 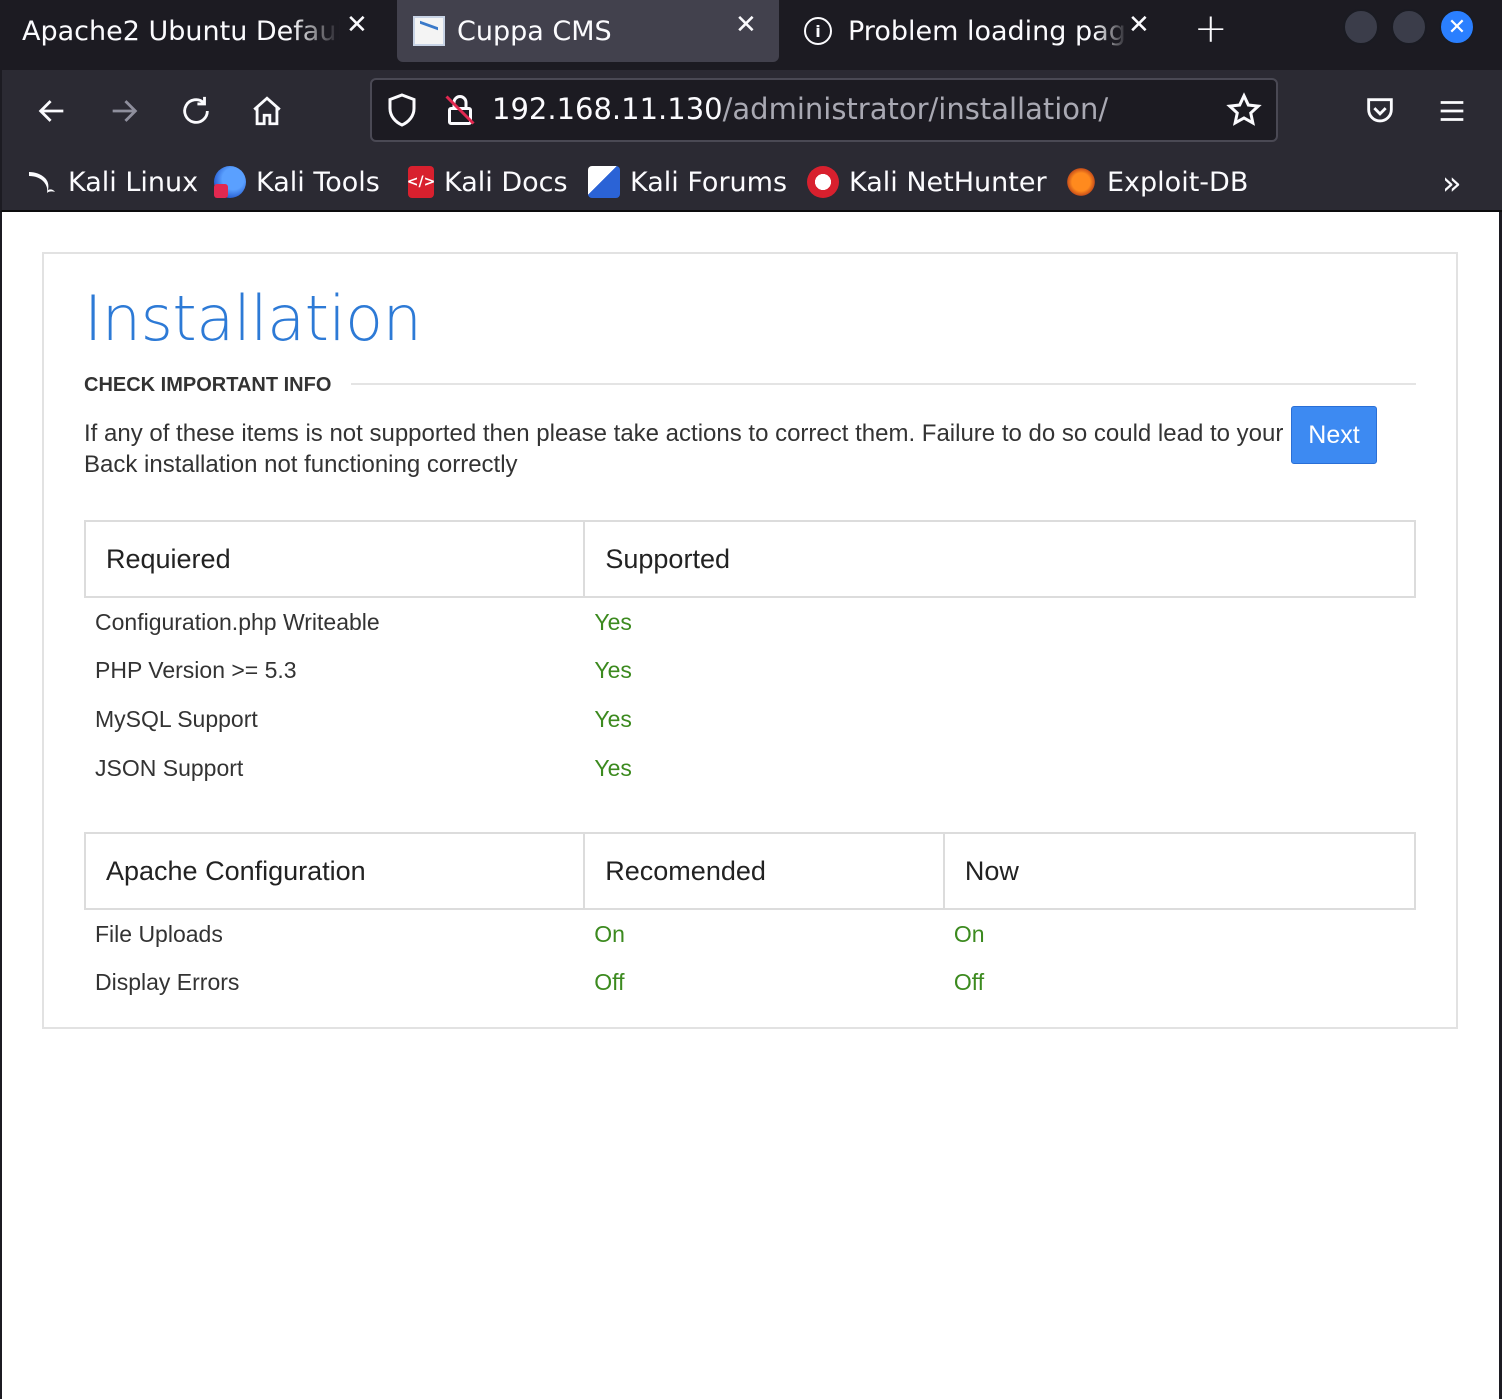 I want to click on table-row: Display Errors Off Off, so click(x=750, y=982).